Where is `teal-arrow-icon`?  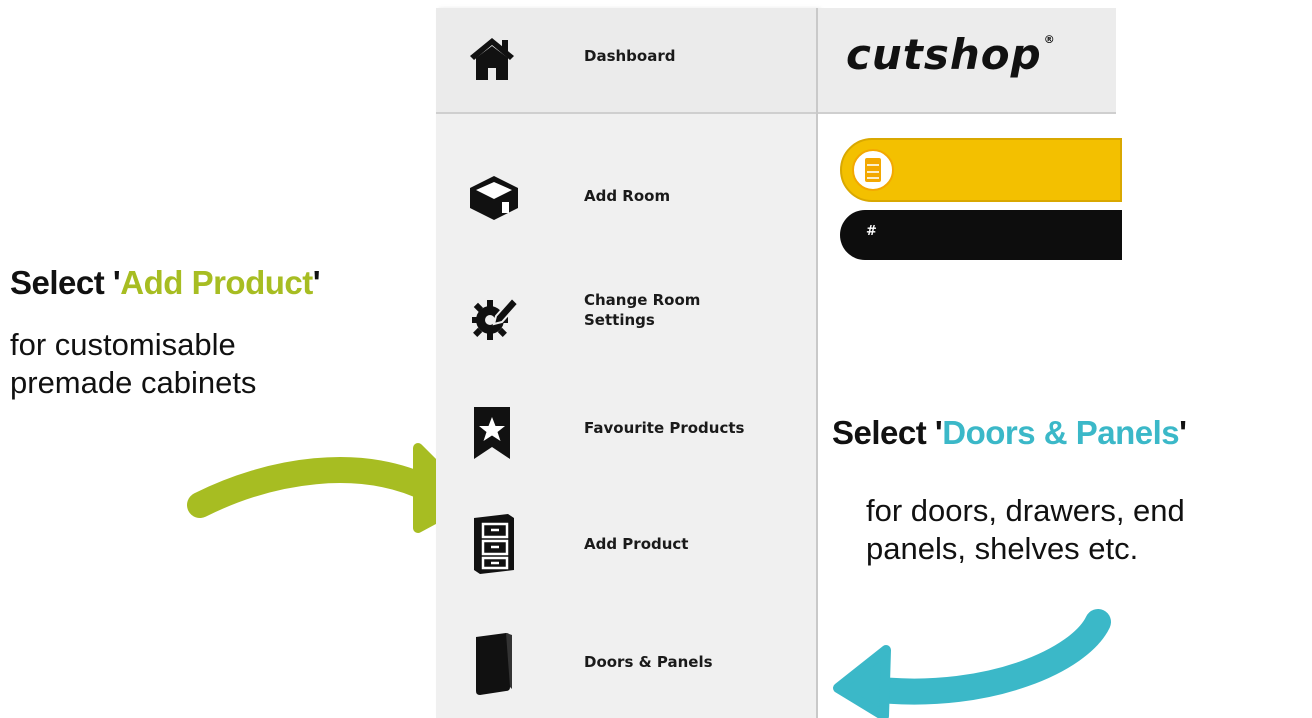 teal-arrow-icon is located at coordinates (972, 663).